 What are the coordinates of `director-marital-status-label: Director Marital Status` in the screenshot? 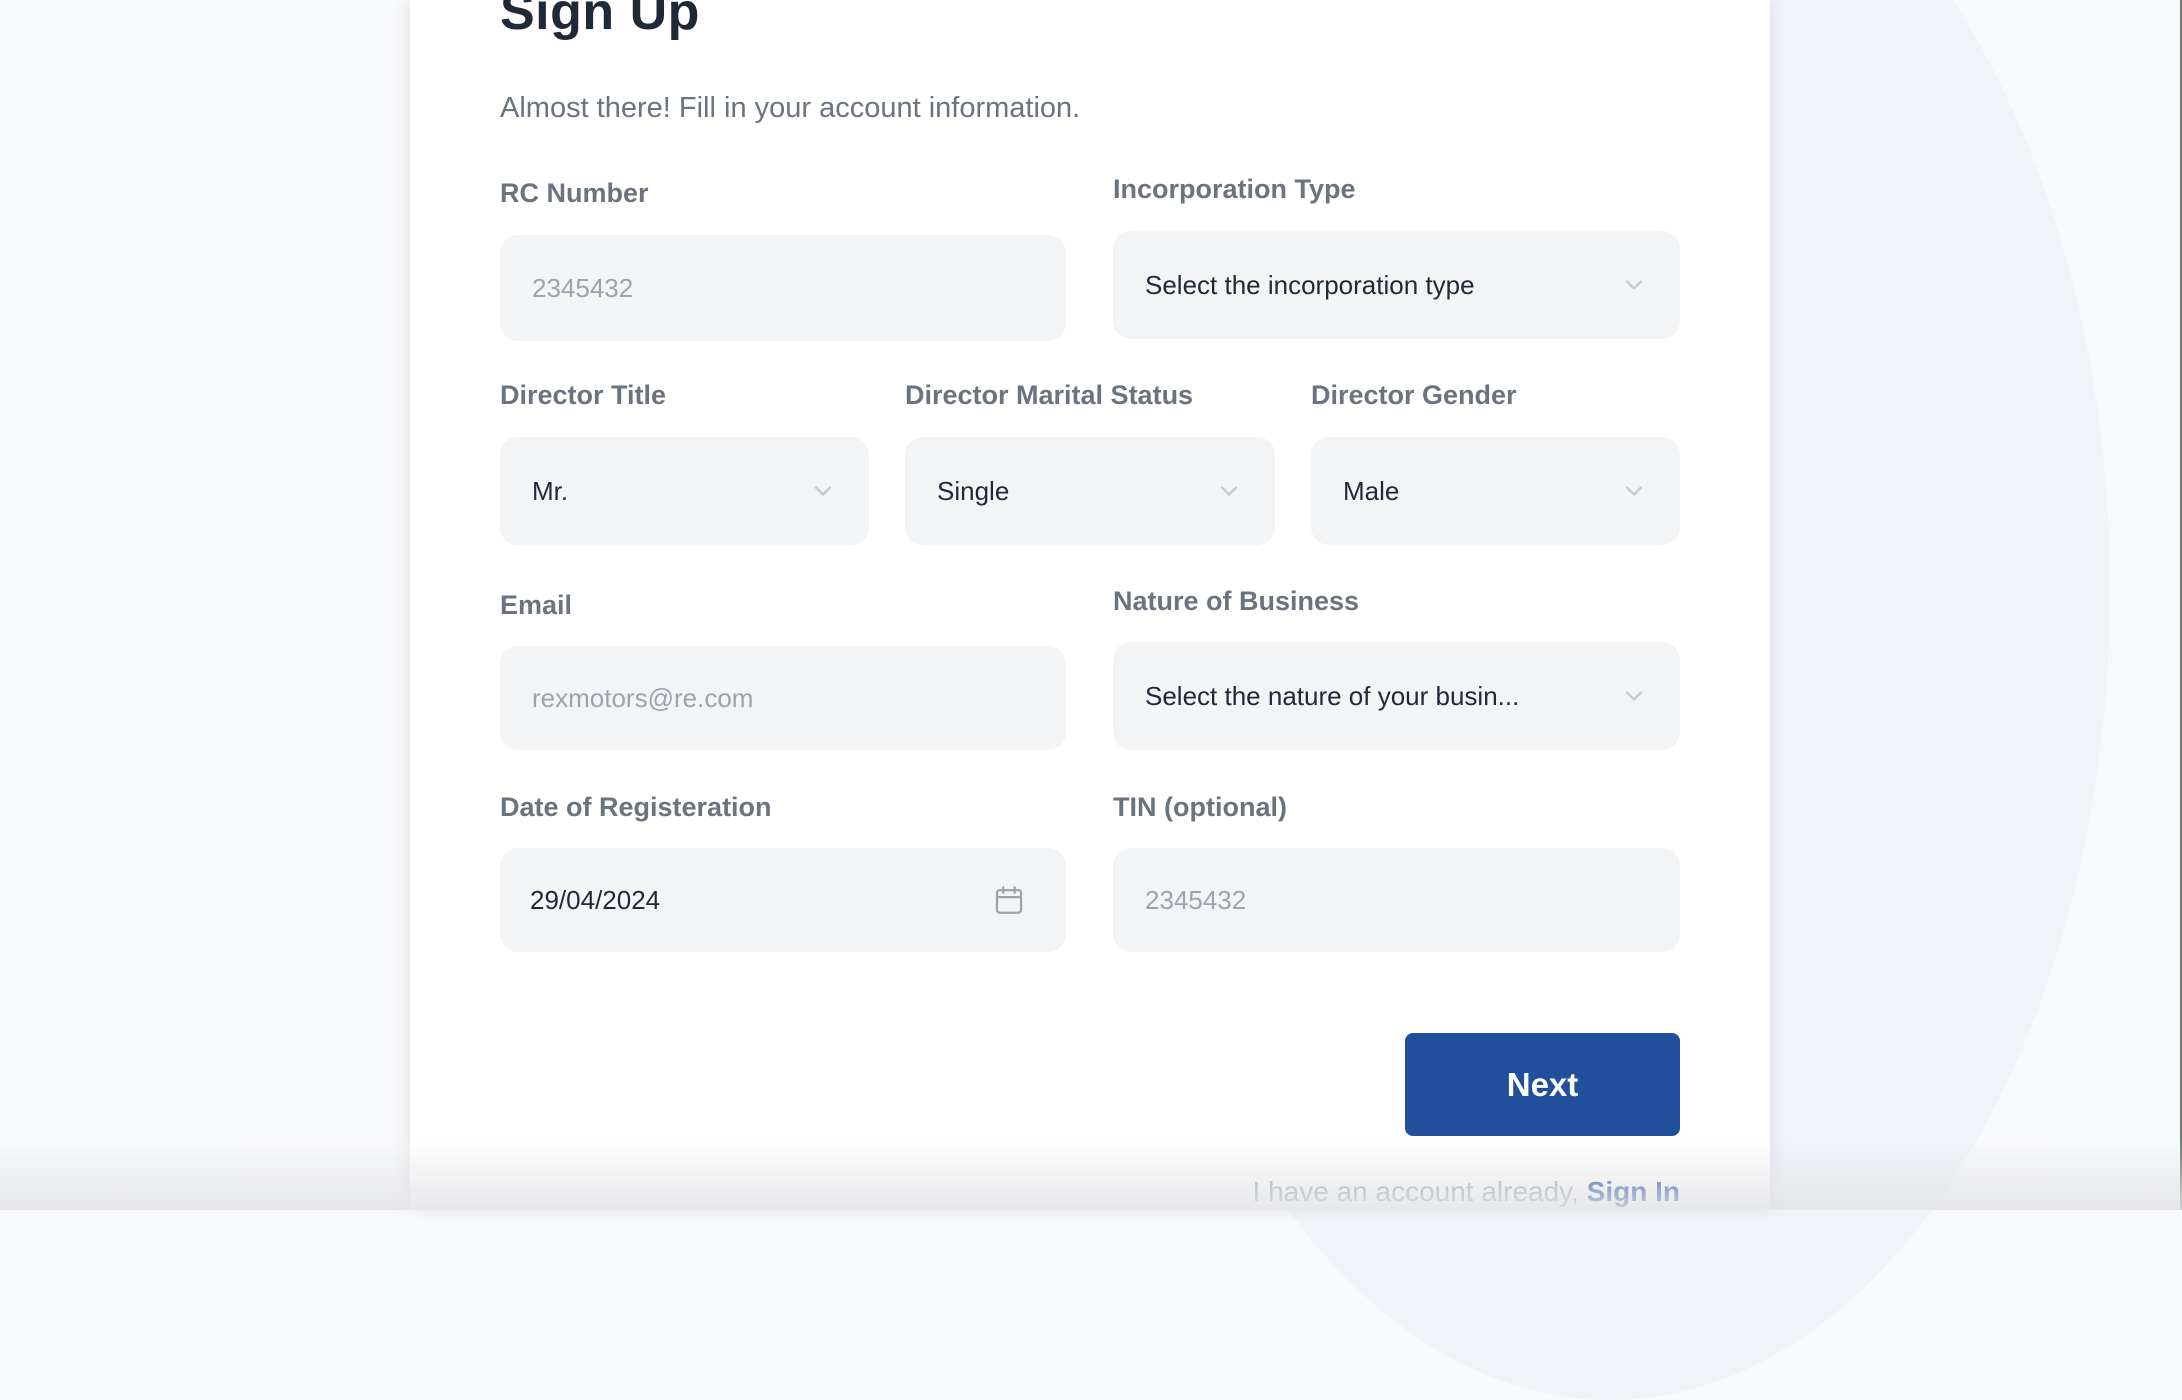 It's located at (1049, 395).